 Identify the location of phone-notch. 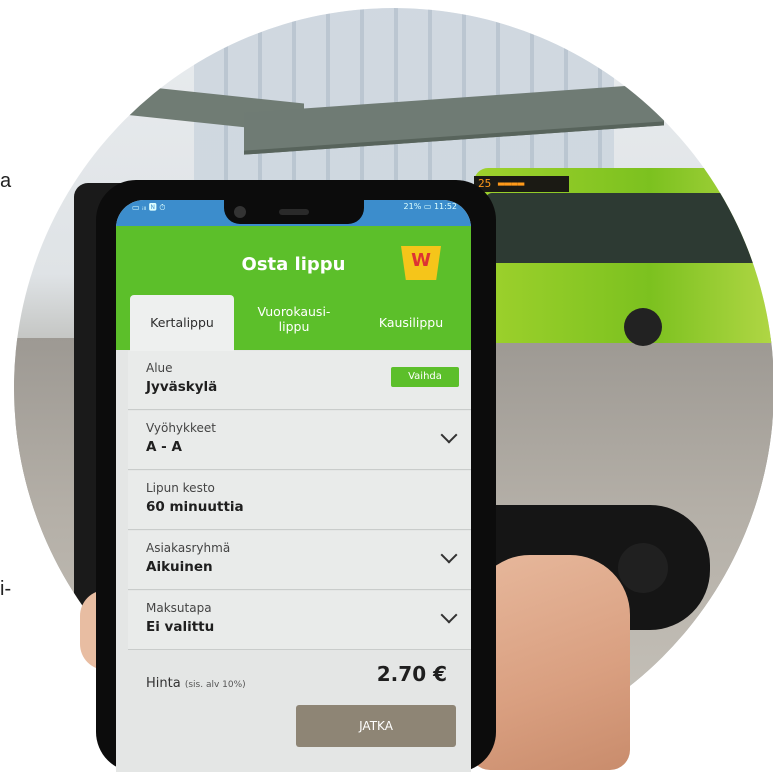
(294, 212).